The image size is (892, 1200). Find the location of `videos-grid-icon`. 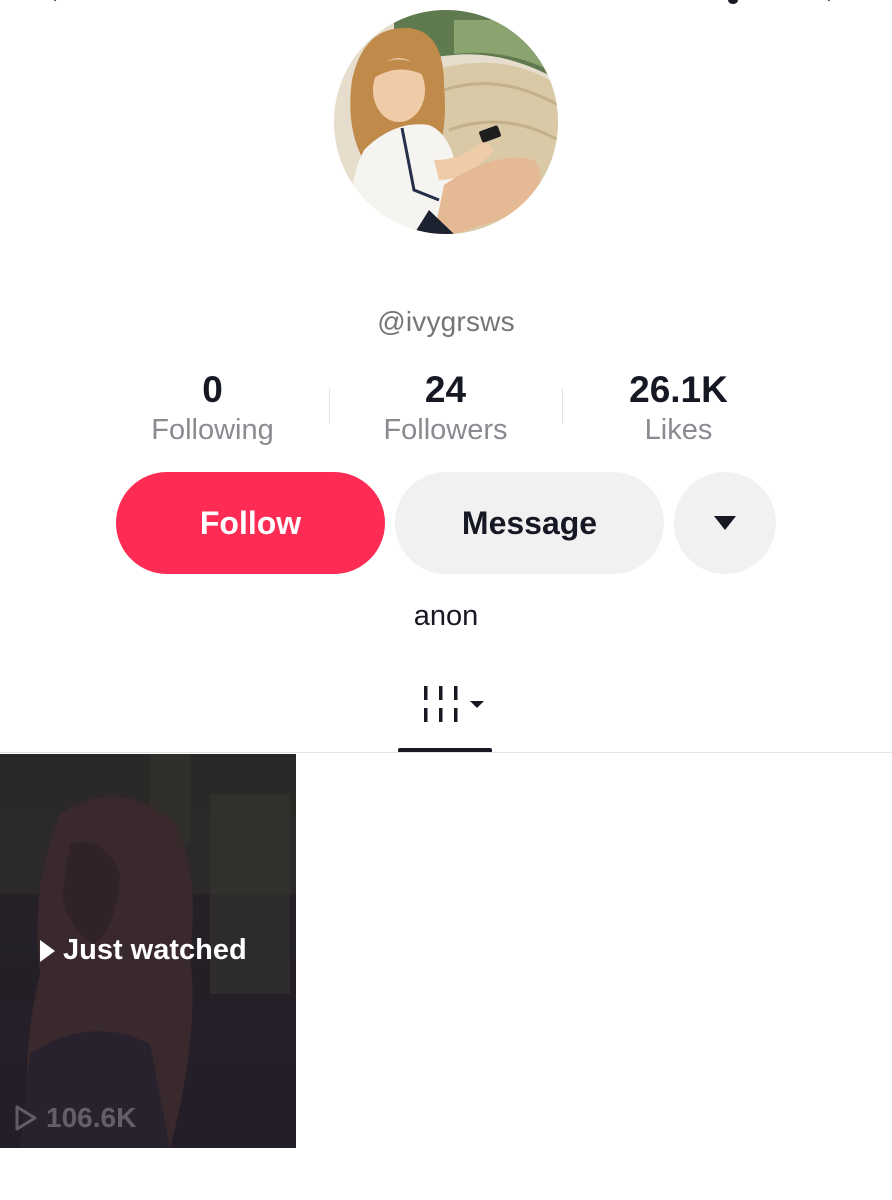

videos-grid-icon is located at coordinates (454, 704).